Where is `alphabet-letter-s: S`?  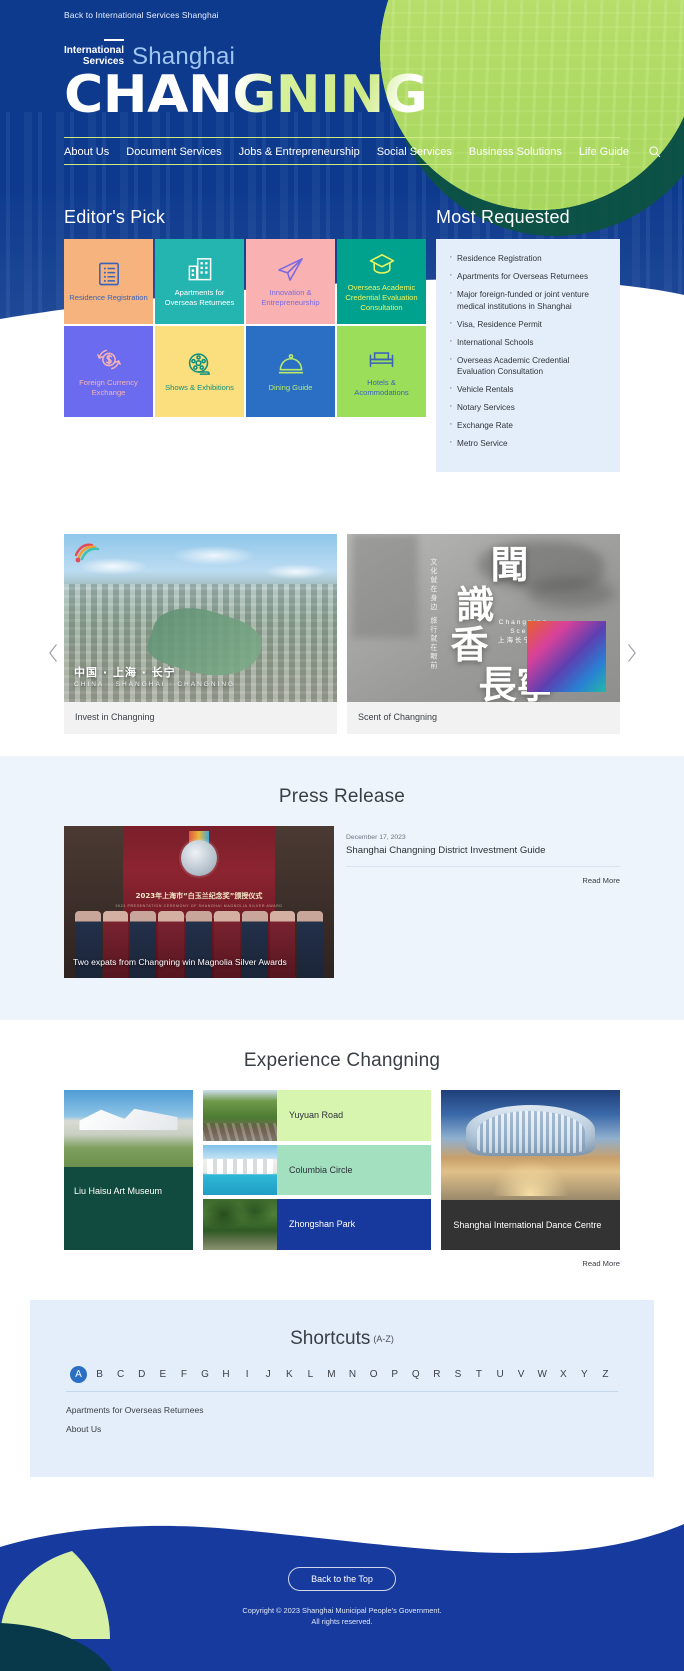 alphabet-letter-s: S is located at coordinates (457, 1374).